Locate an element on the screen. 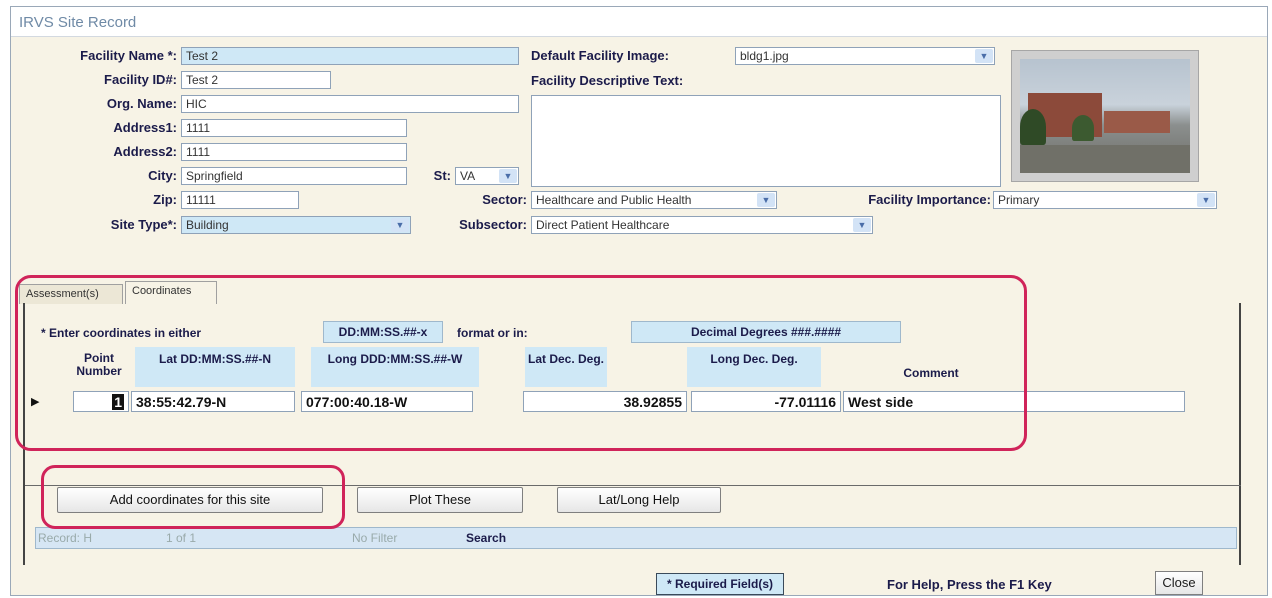  facility-photo is located at coordinates (1105, 116).